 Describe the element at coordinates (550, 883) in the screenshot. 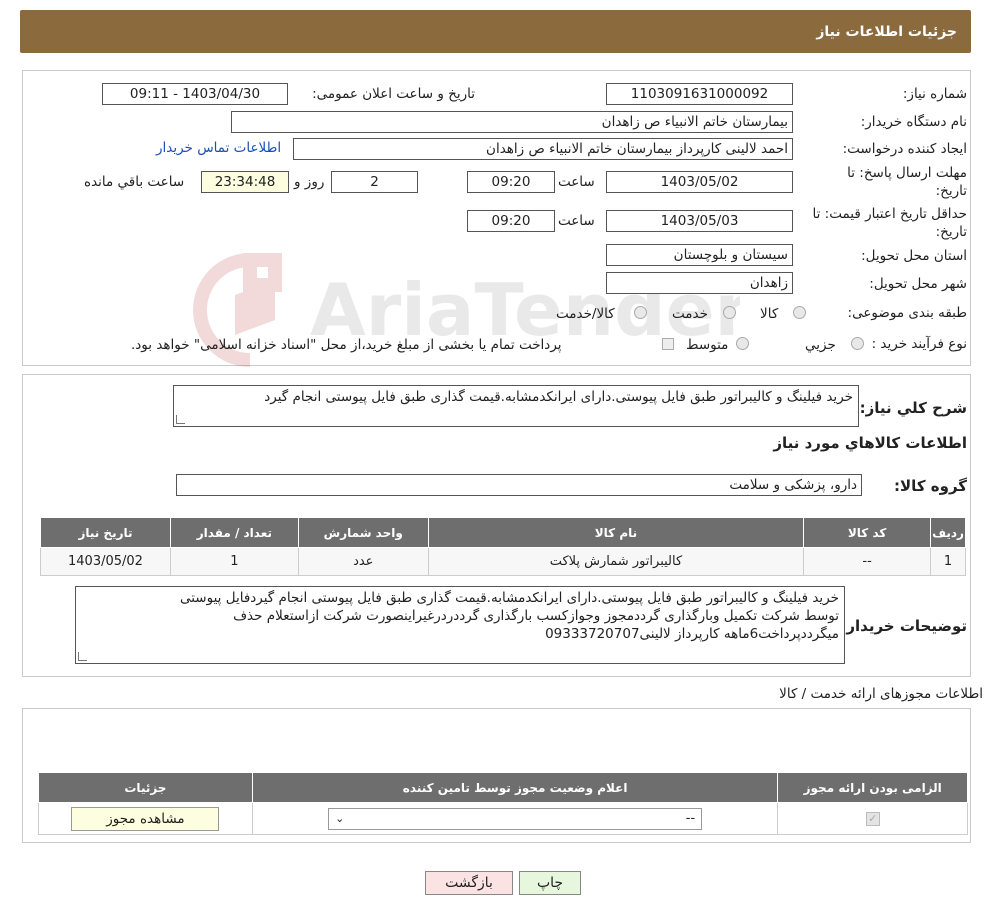

I see `print-button: چاپ` at that location.